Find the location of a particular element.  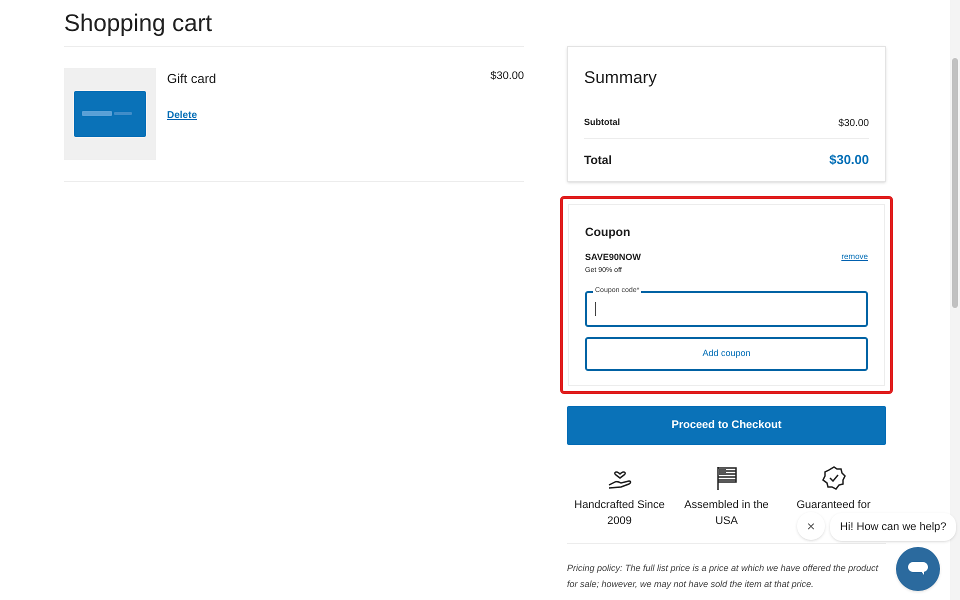

chat-bubble-icon is located at coordinates (918, 569).